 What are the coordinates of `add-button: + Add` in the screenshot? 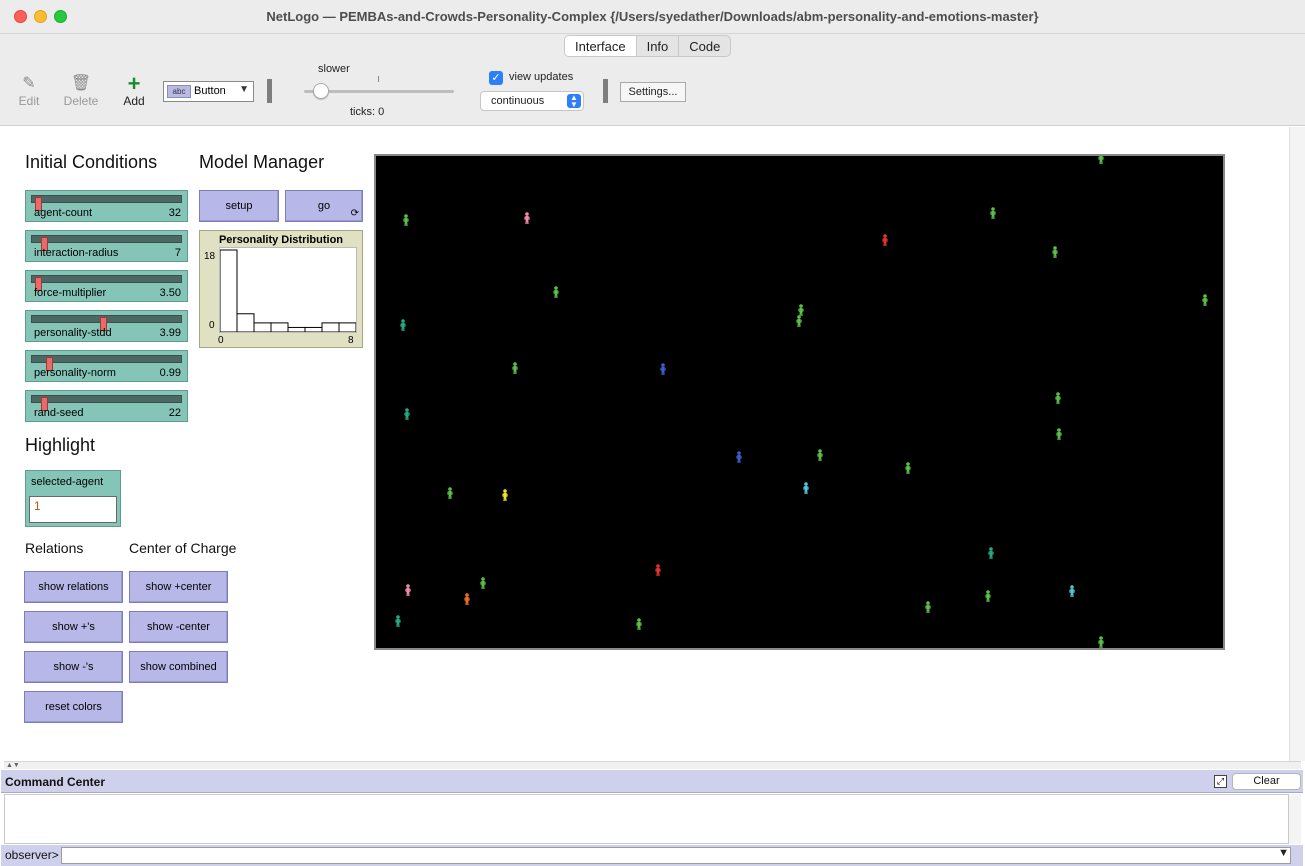 It's located at (134, 90).